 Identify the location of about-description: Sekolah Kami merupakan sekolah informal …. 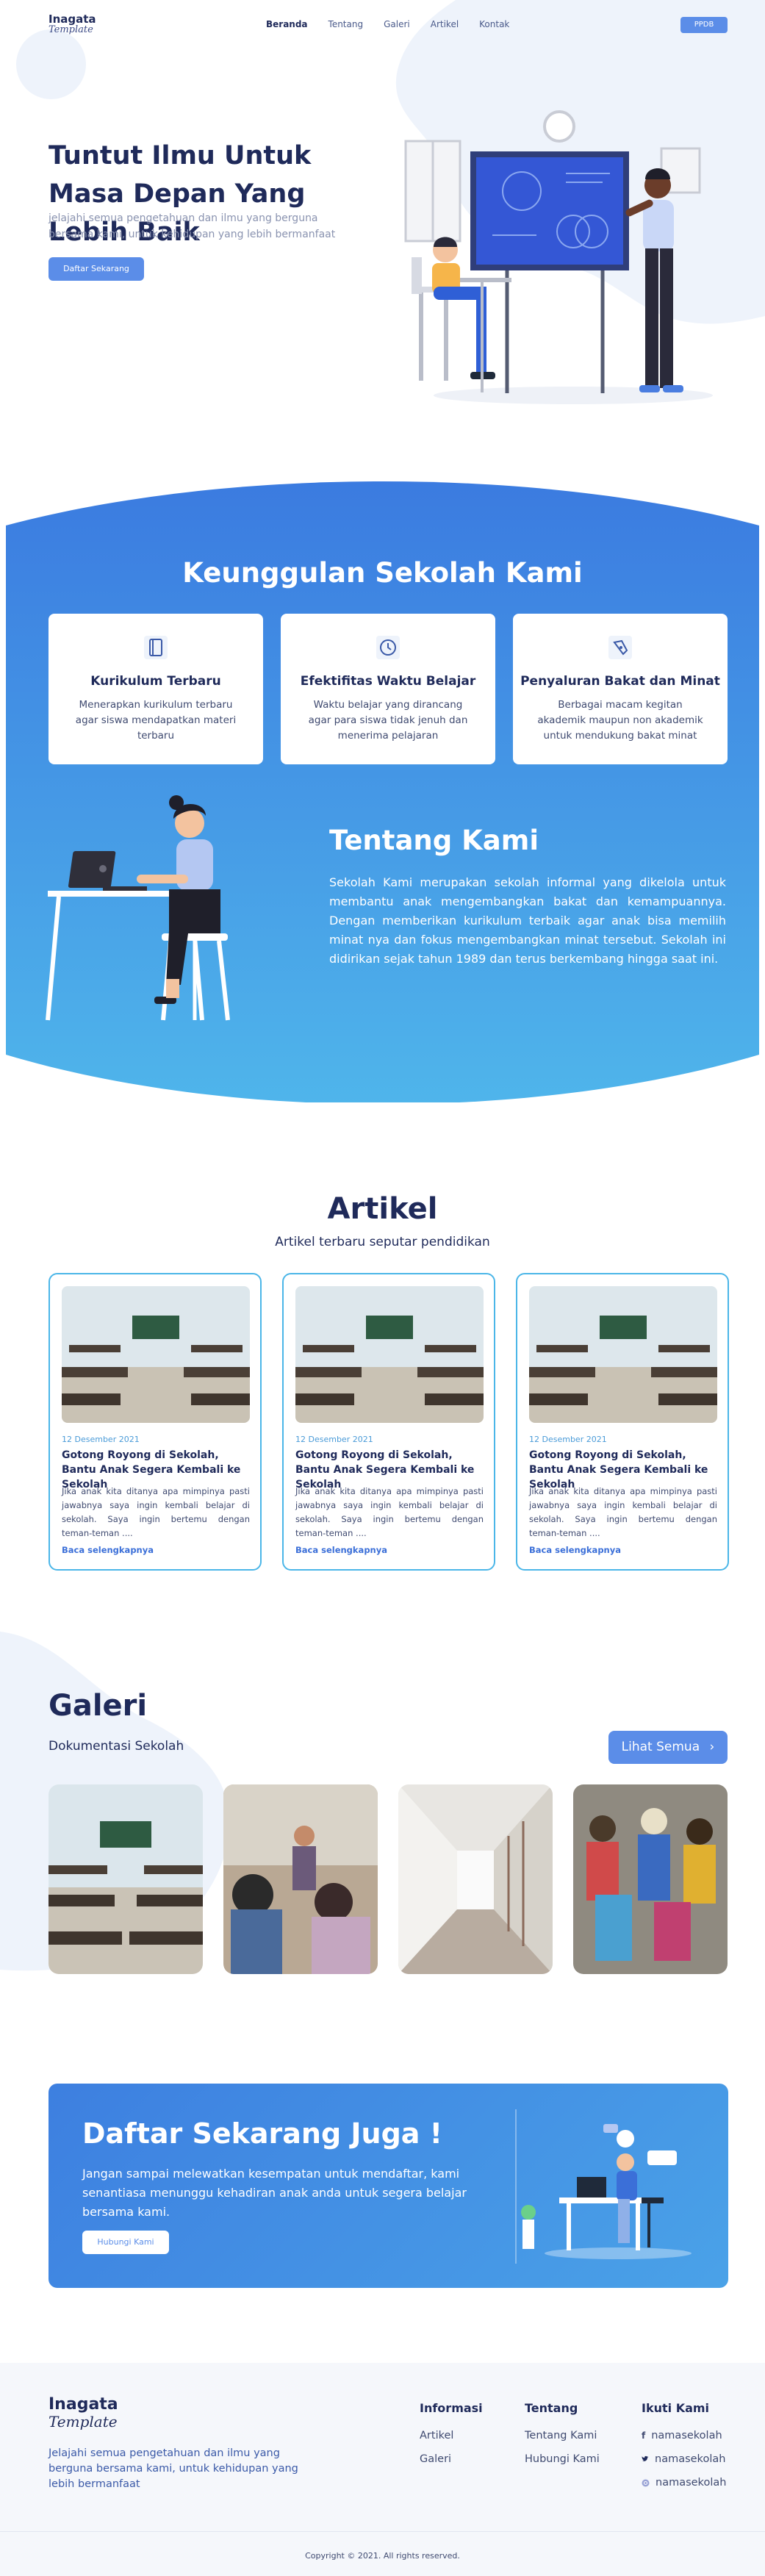
(527, 920).